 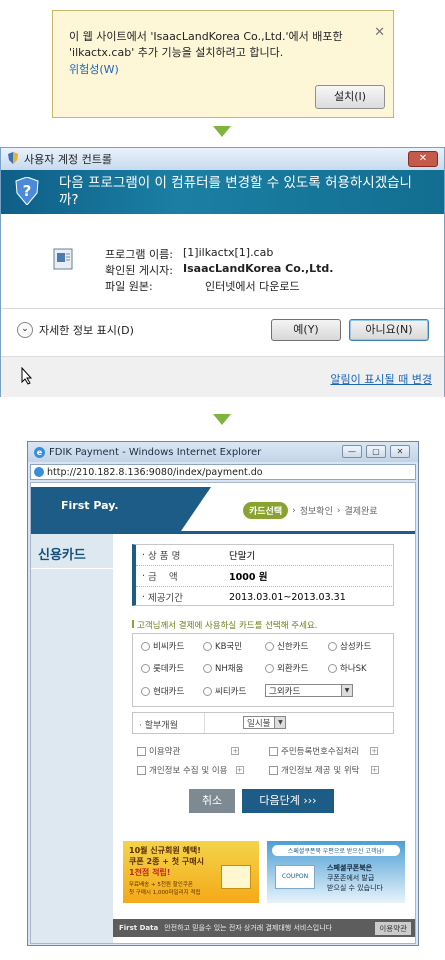 What do you see at coordinates (295, 877) in the screenshot?
I see `coupon-graphic: COUPON` at bounding box center [295, 877].